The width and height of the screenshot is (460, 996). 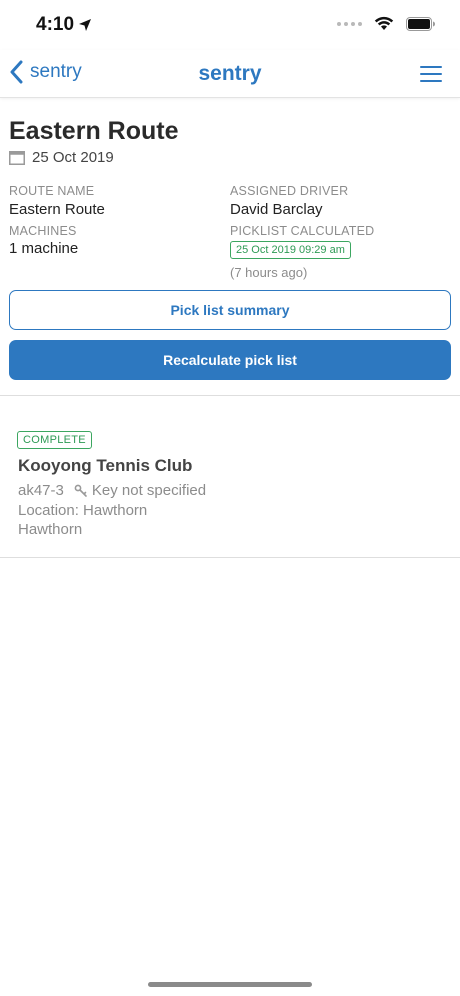 I want to click on nav-bar: sentry sentry, so click(x=230, y=74).